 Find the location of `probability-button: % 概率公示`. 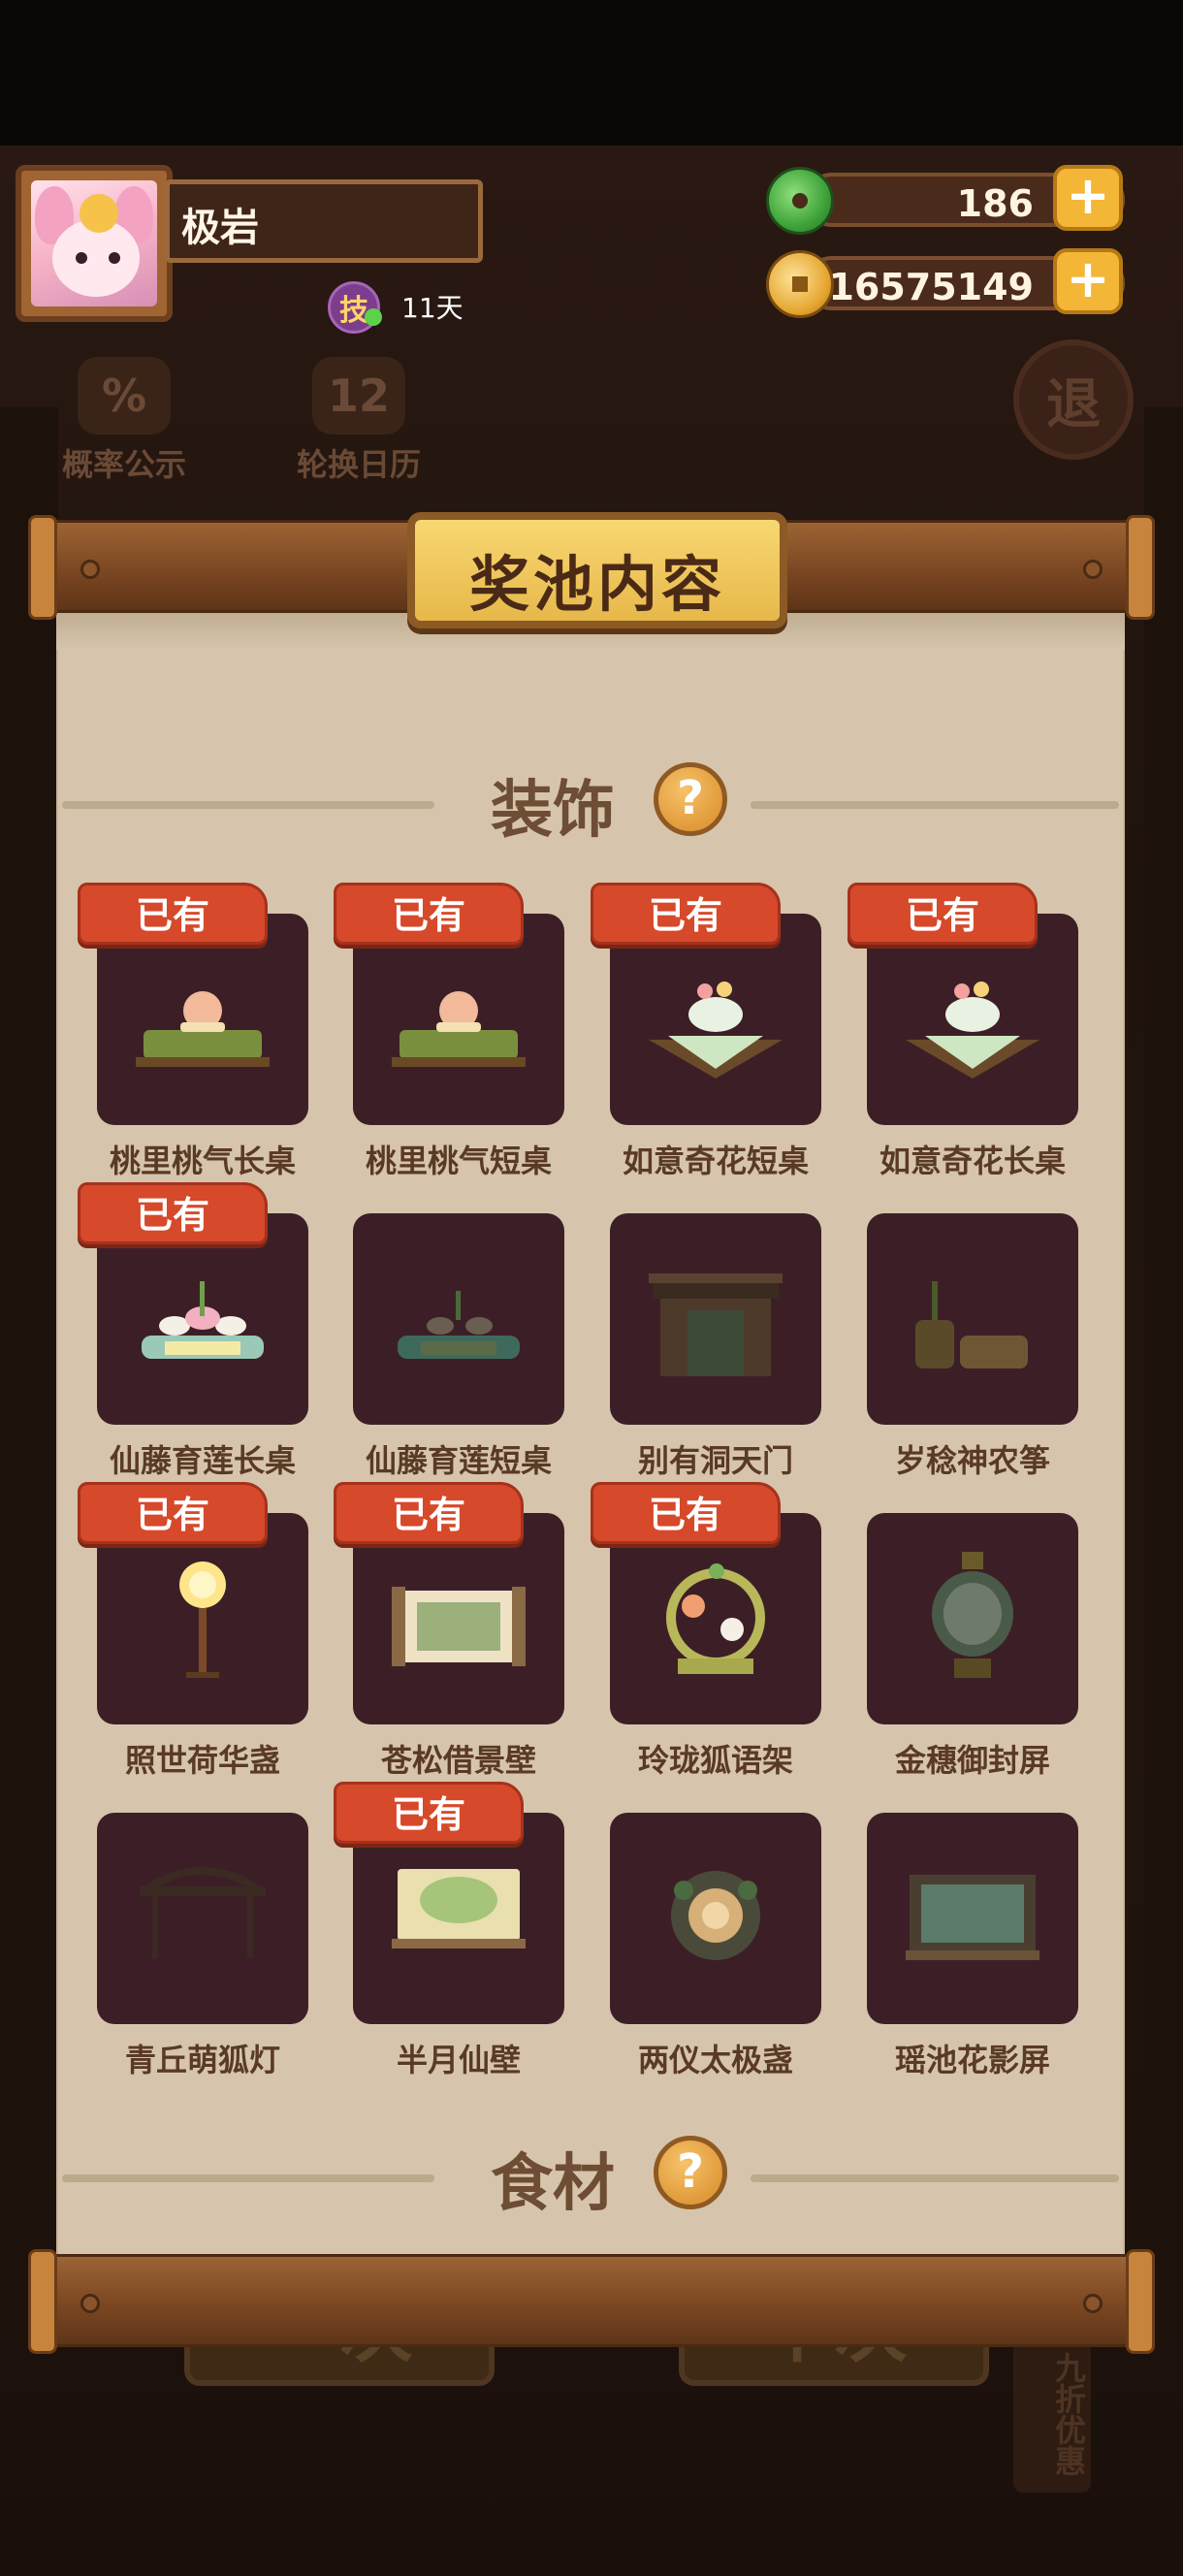

probability-button: % 概率公示 is located at coordinates (124, 421).